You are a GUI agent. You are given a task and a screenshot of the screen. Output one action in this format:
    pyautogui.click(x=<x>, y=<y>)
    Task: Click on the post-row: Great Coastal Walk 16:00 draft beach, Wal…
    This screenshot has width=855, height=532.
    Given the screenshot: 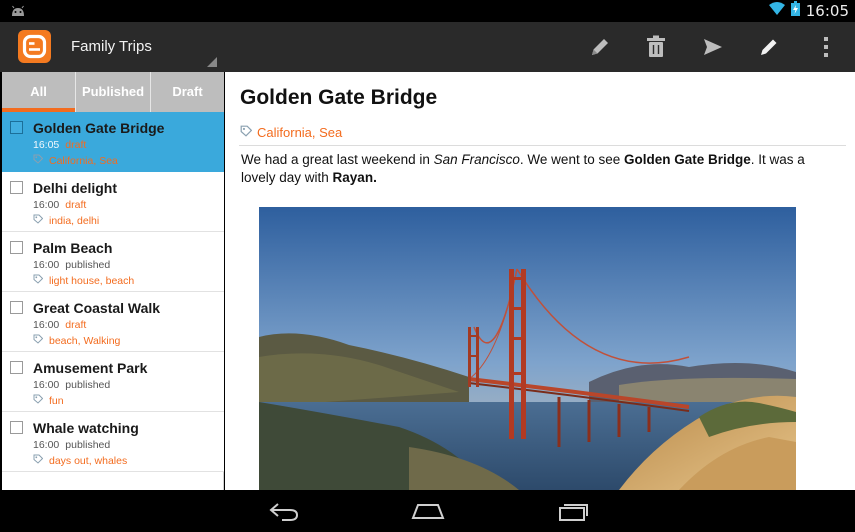 What is the action you would take?
    pyautogui.click(x=113, y=322)
    